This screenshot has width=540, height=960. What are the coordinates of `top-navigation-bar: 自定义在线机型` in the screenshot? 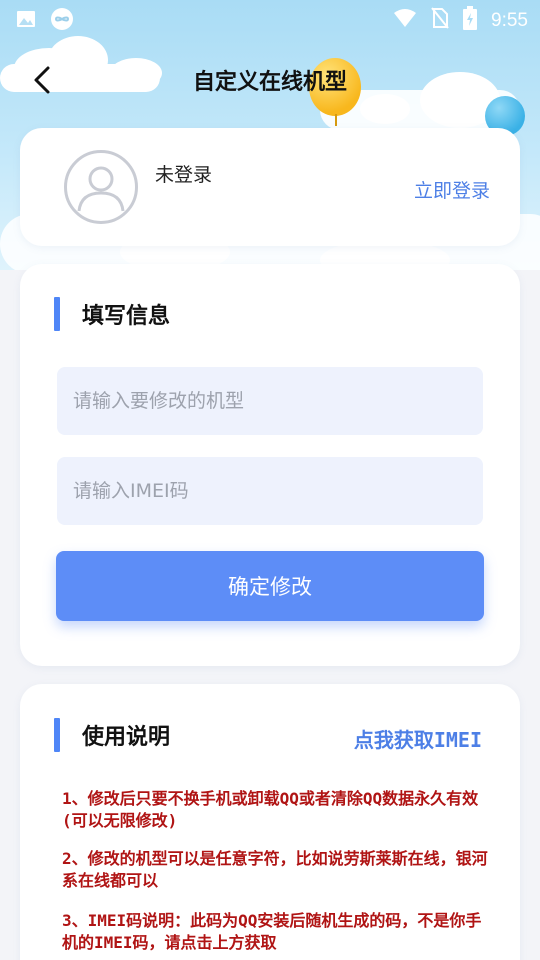 It's located at (270, 80).